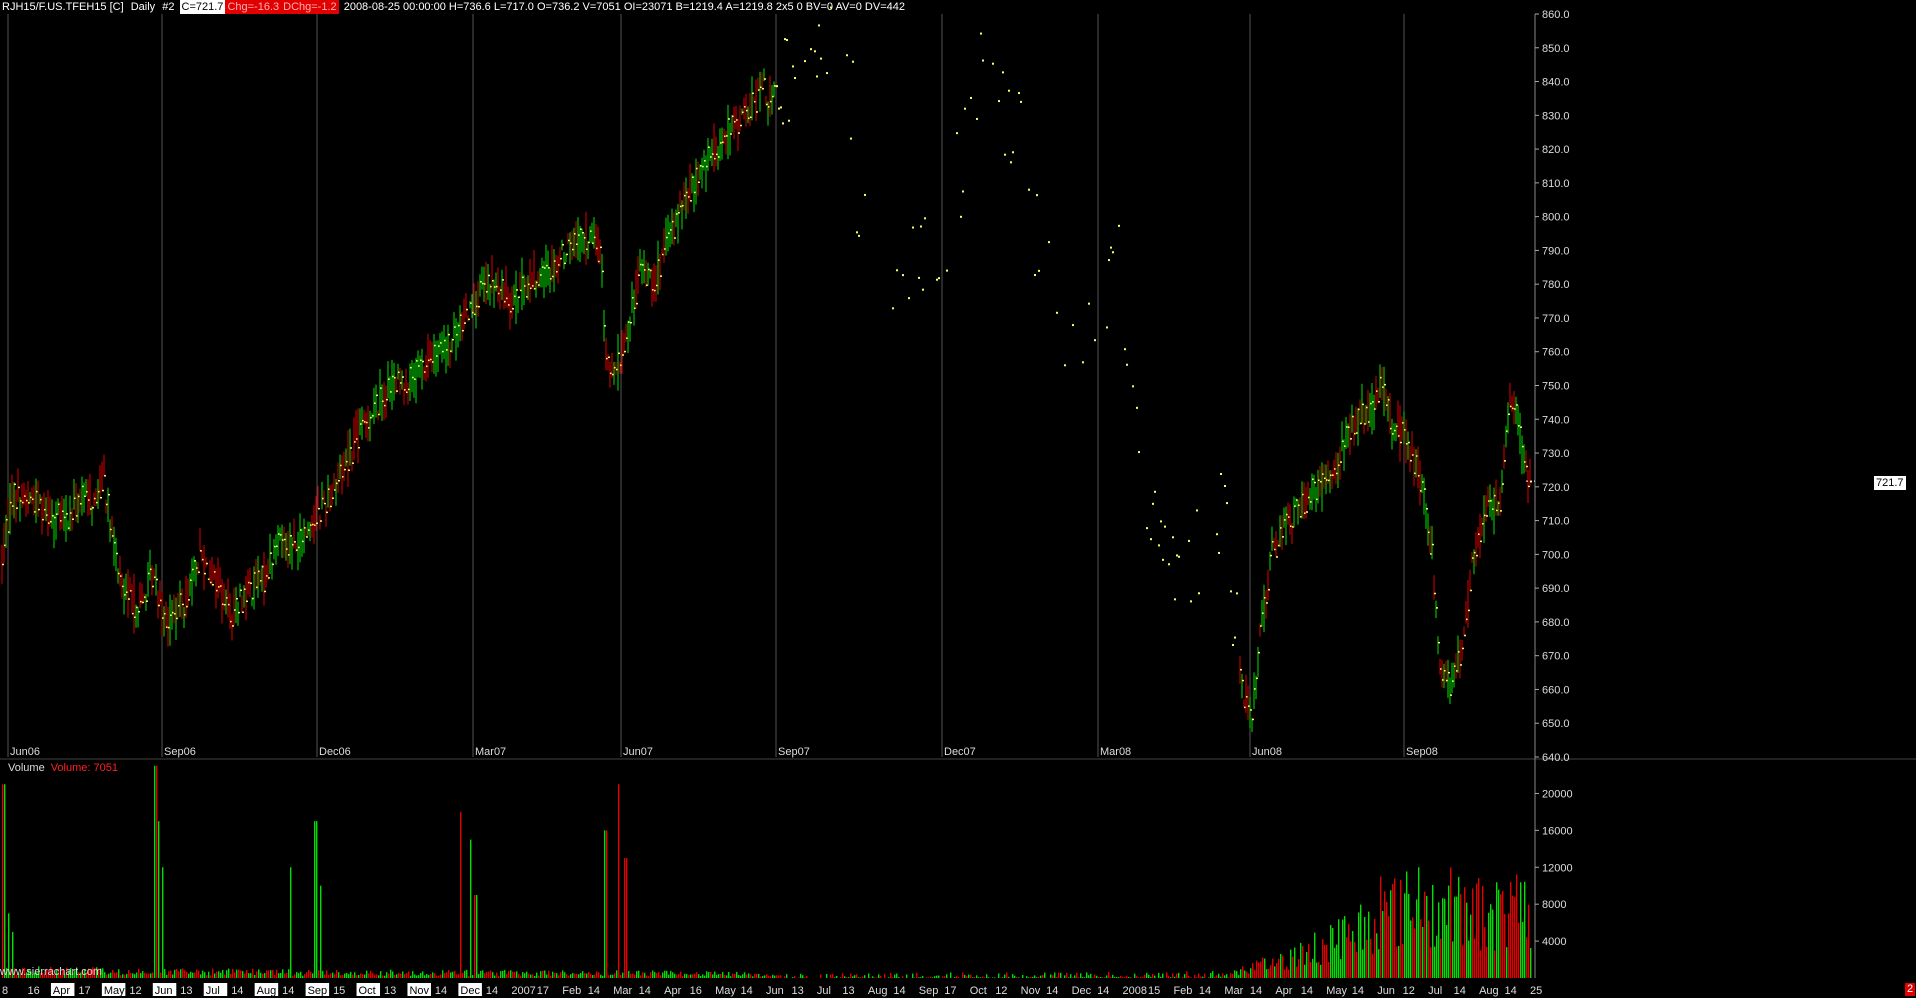 The height and width of the screenshot is (998, 1916). Describe the element at coordinates (1910, 989) in the screenshot. I see `corner-tag: 2` at that location.